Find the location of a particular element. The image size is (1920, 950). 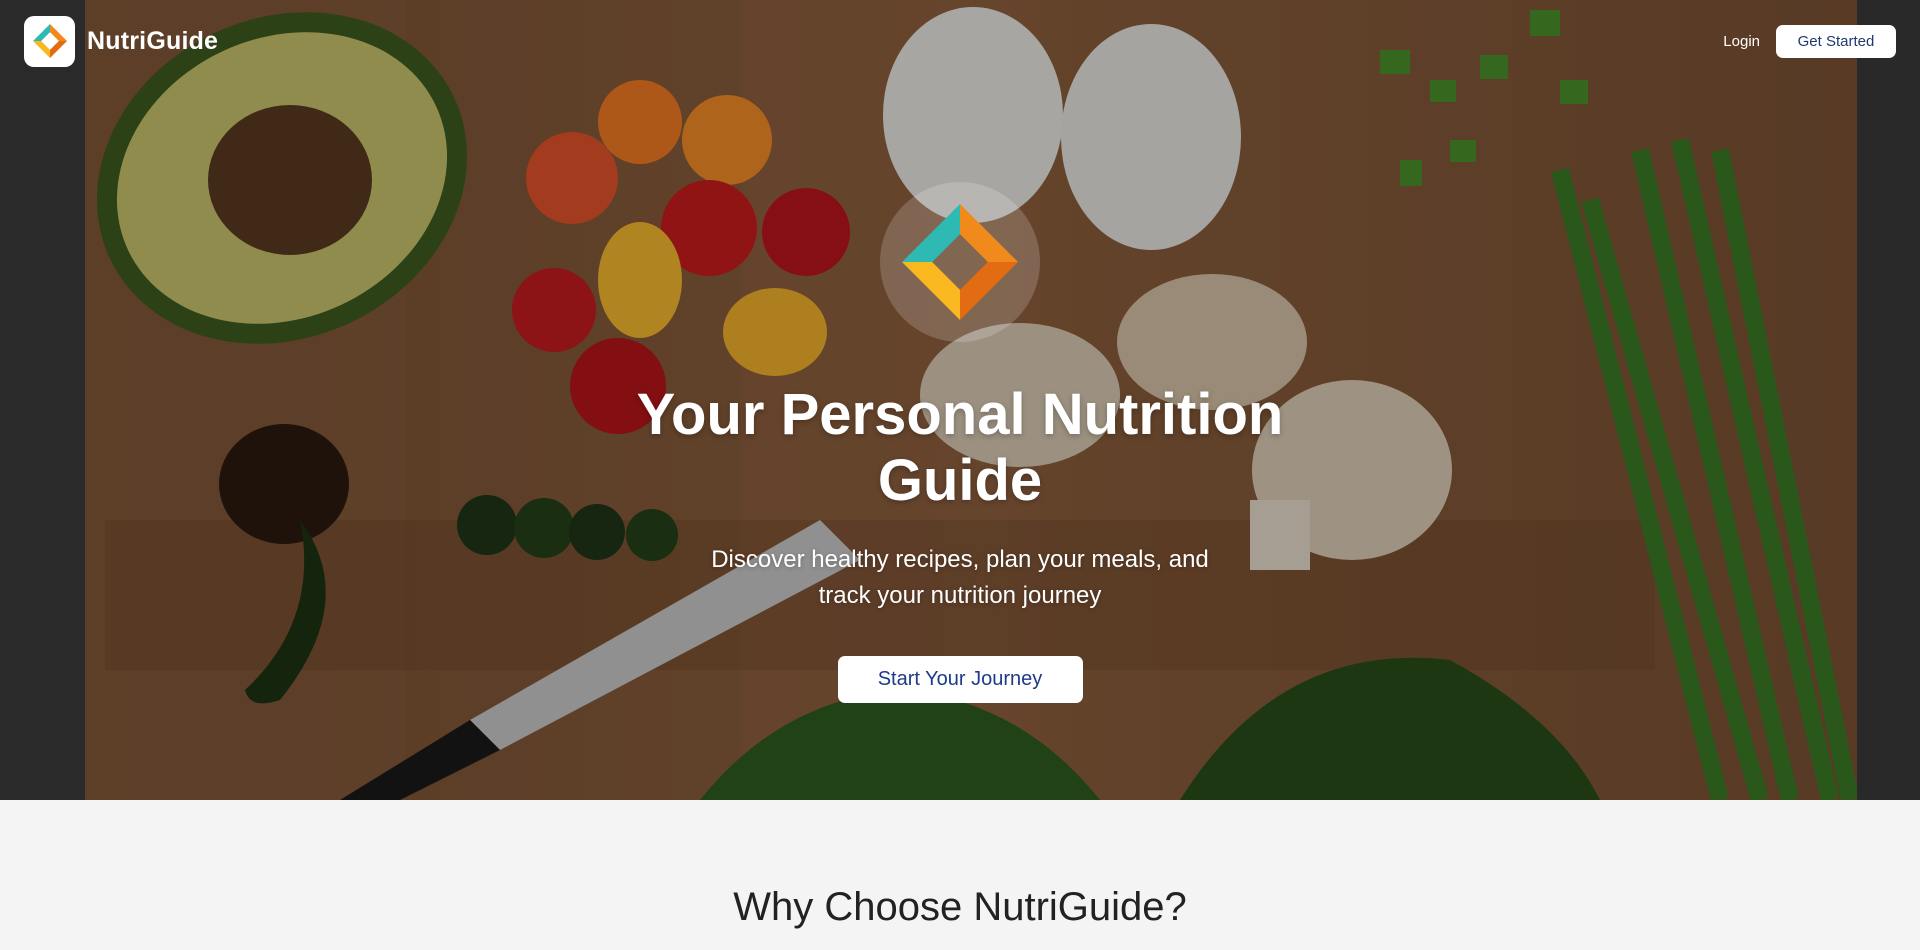

nav-actions: Login Get Started is located at coordinates (1809, 41).